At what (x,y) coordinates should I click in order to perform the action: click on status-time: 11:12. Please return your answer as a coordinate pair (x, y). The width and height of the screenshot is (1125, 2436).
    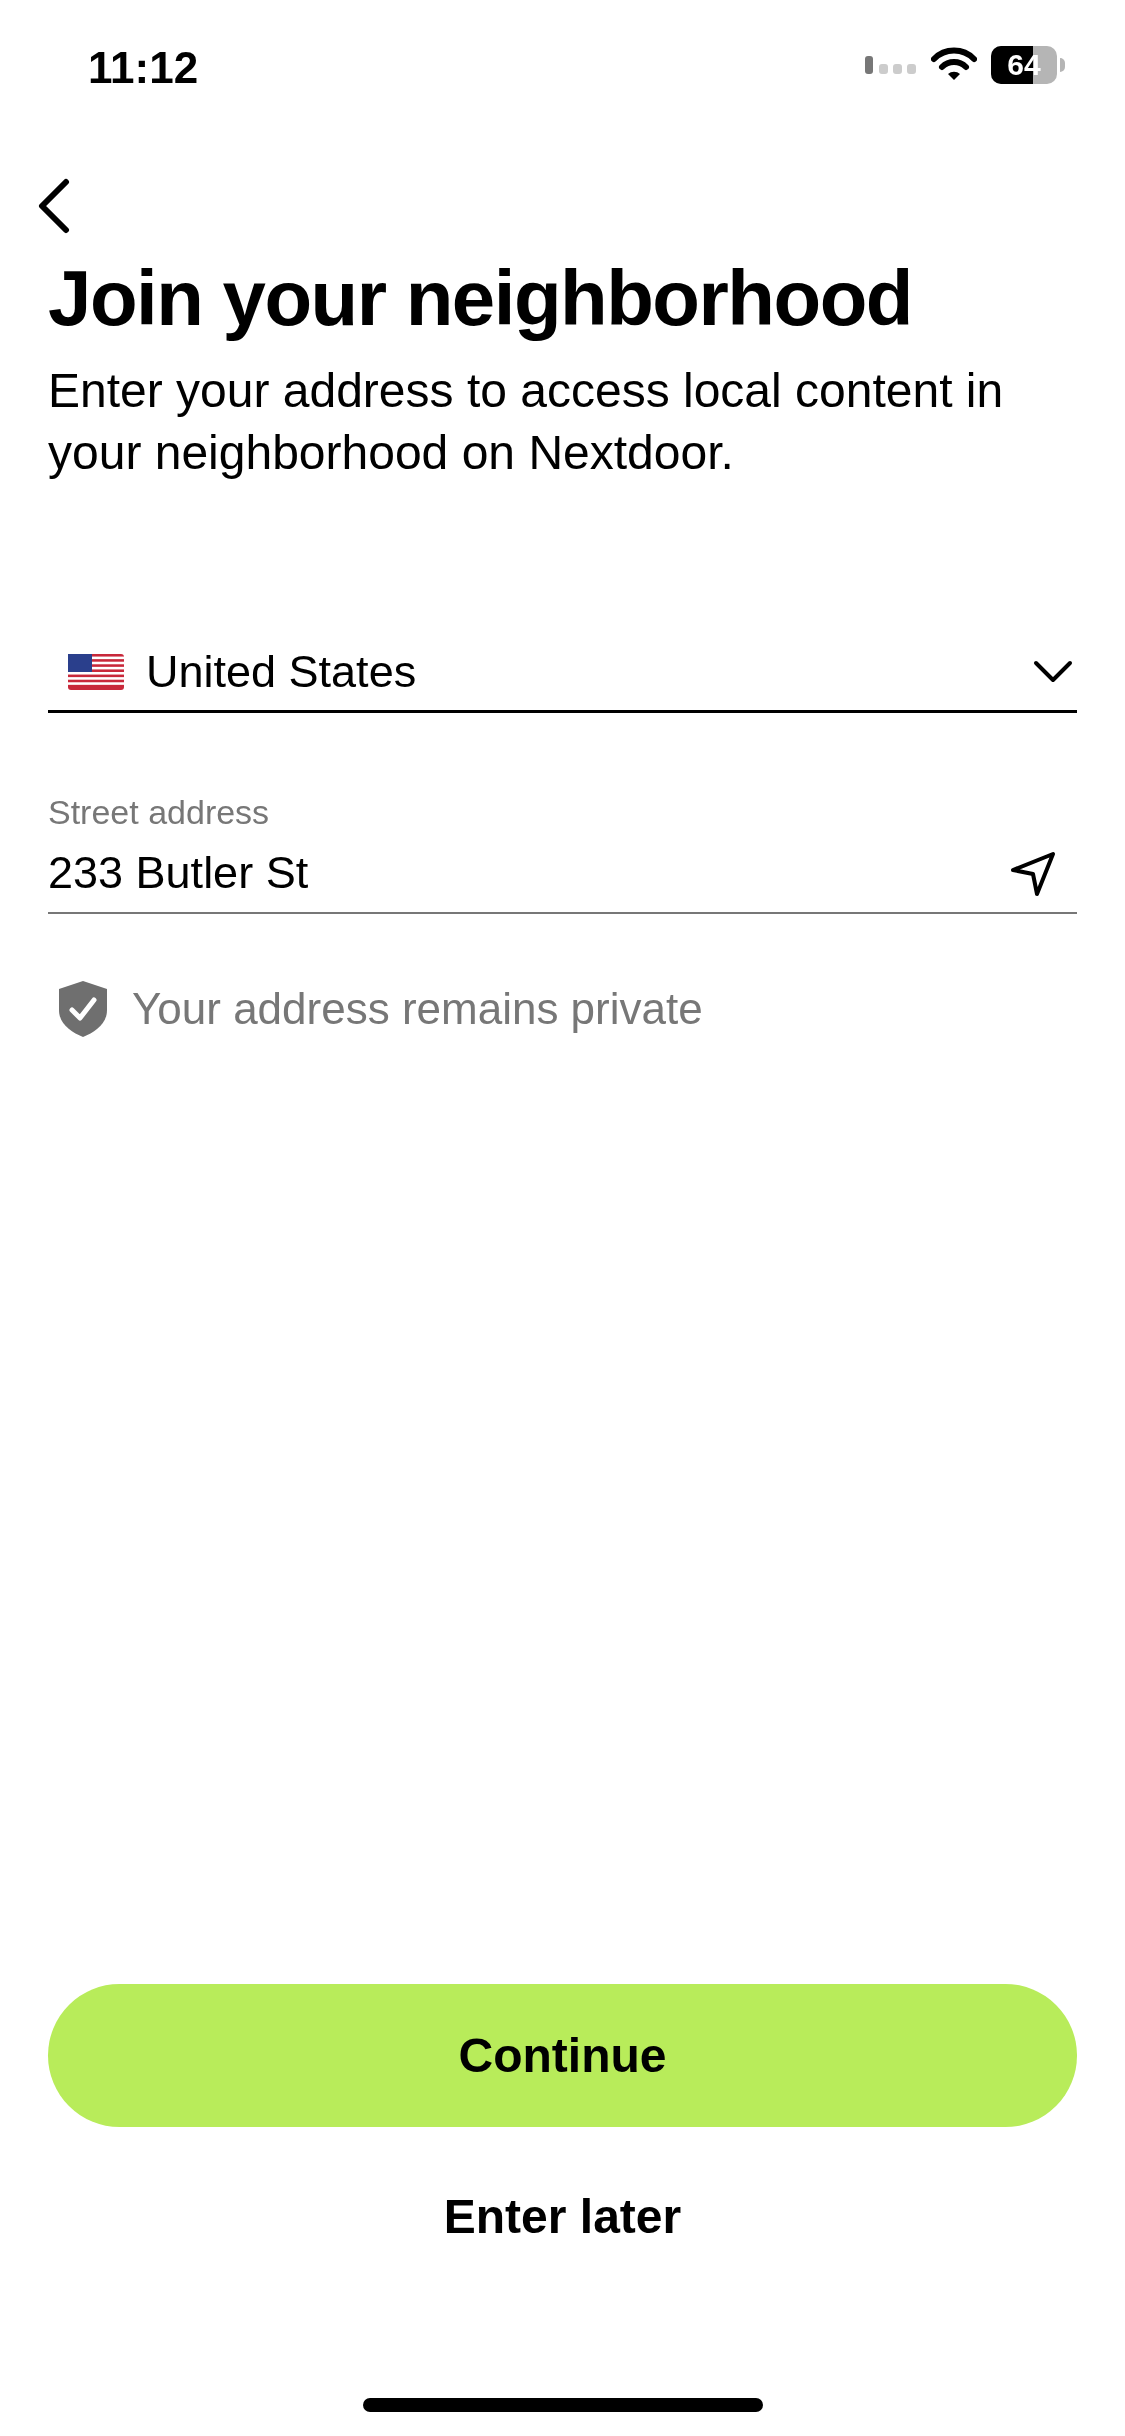
    Looking at the image, I should click on (144, 67).